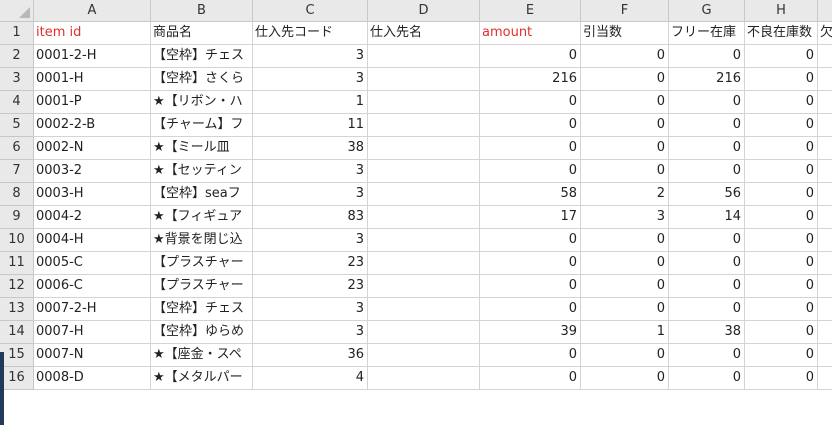  I want to click on cell-g-4: 0, so click(707, 102).